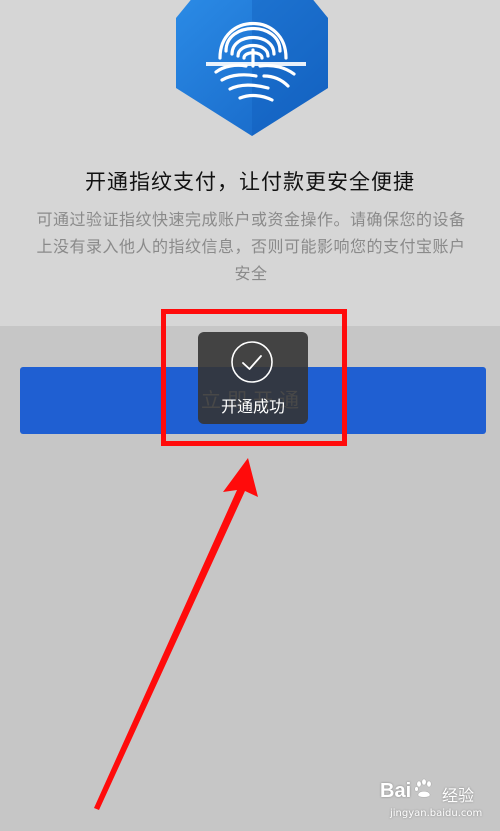 This screenshot has height=831, width=500. Describe the element at coordinates (458, 795) in the screenshot. I see `watermark-suffix: 经验` at that location.